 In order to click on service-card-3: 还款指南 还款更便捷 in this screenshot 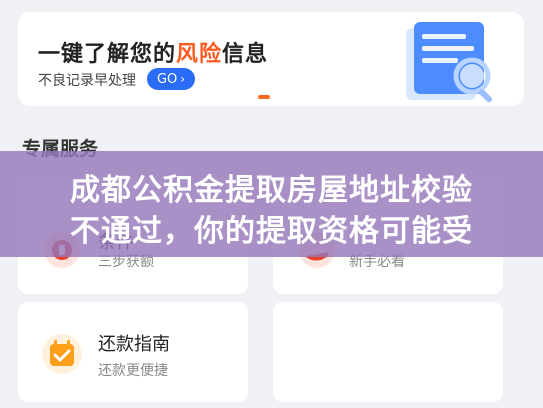, I will do `click(133, 352)`.